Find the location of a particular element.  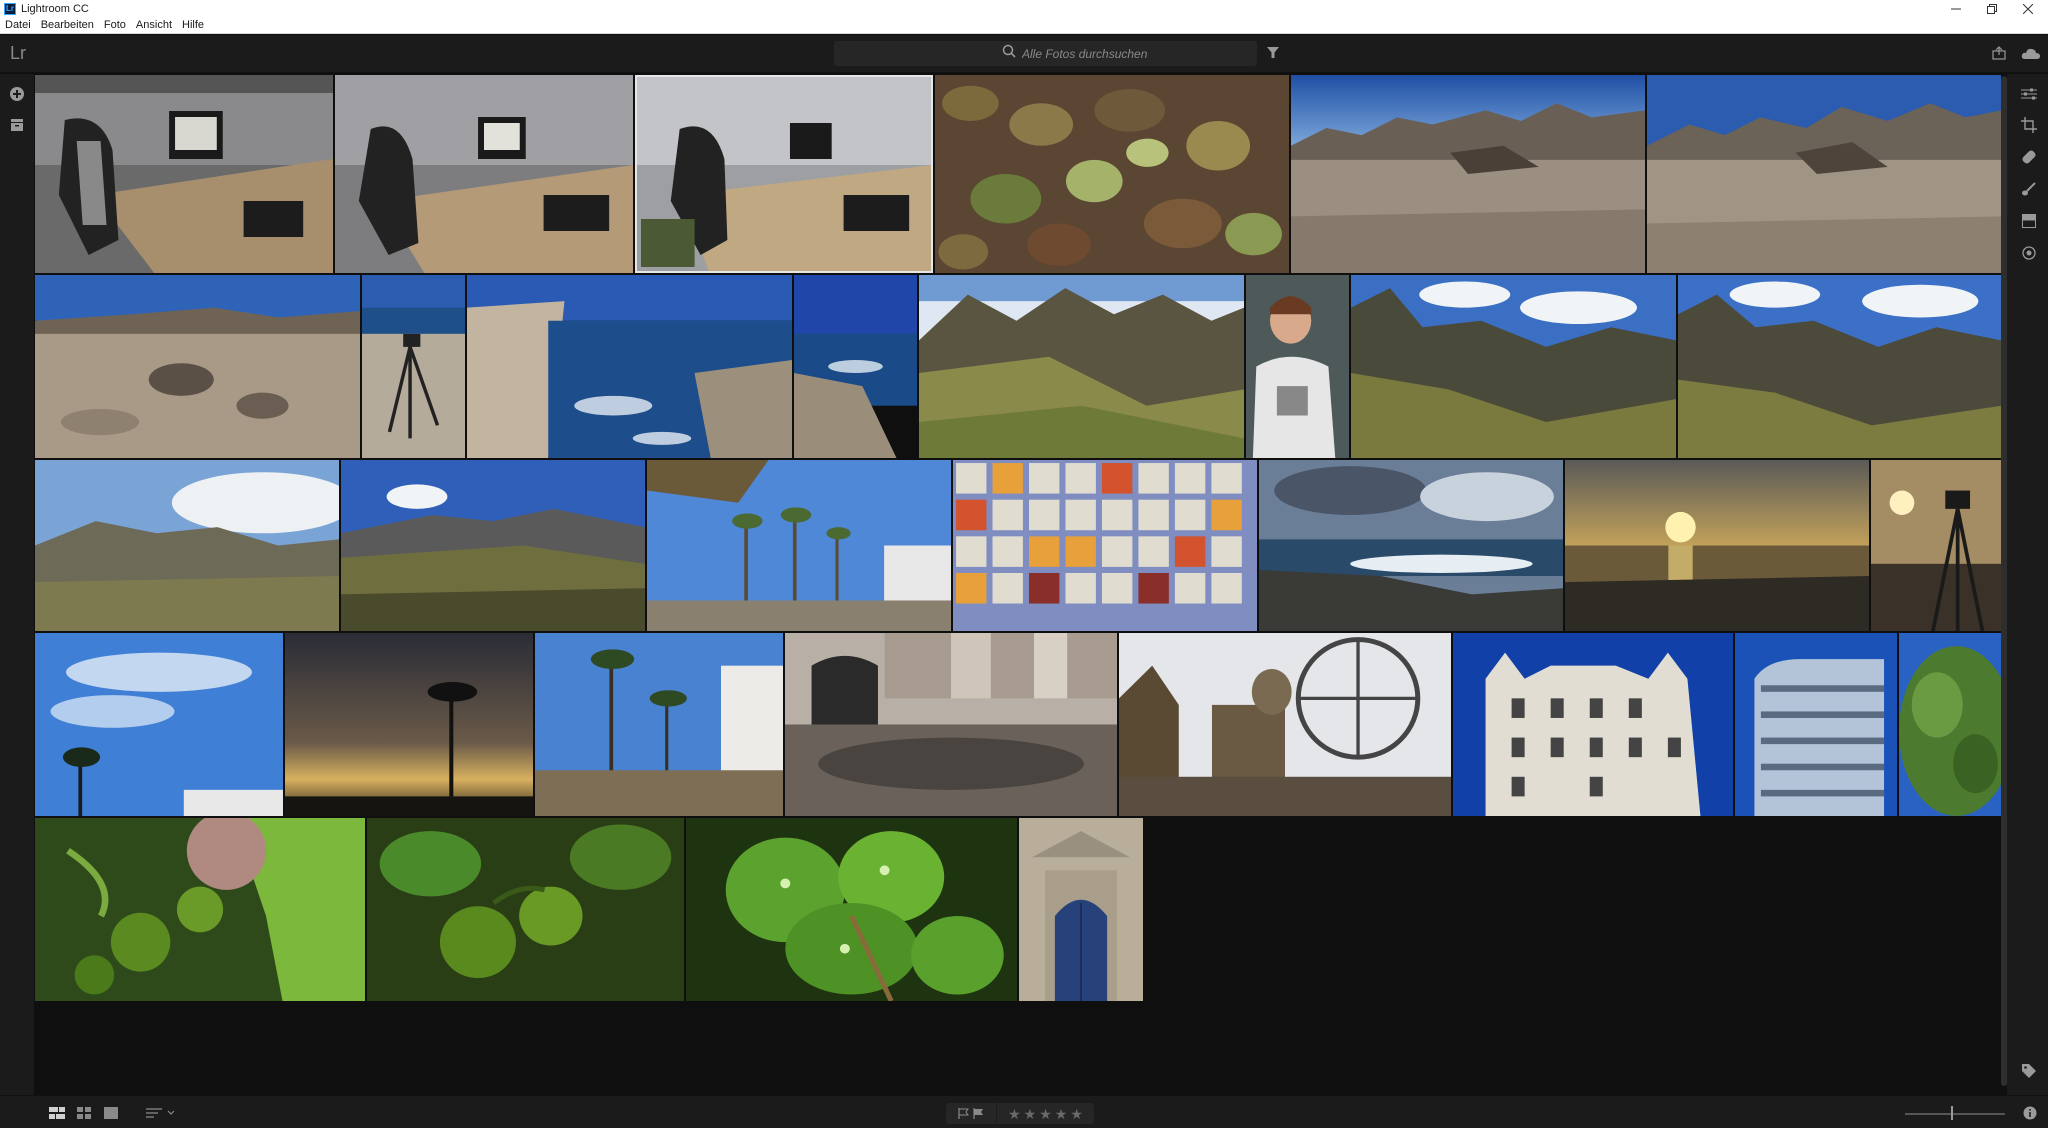

radial-gradient-icon is located at coordinates (2029, 253).